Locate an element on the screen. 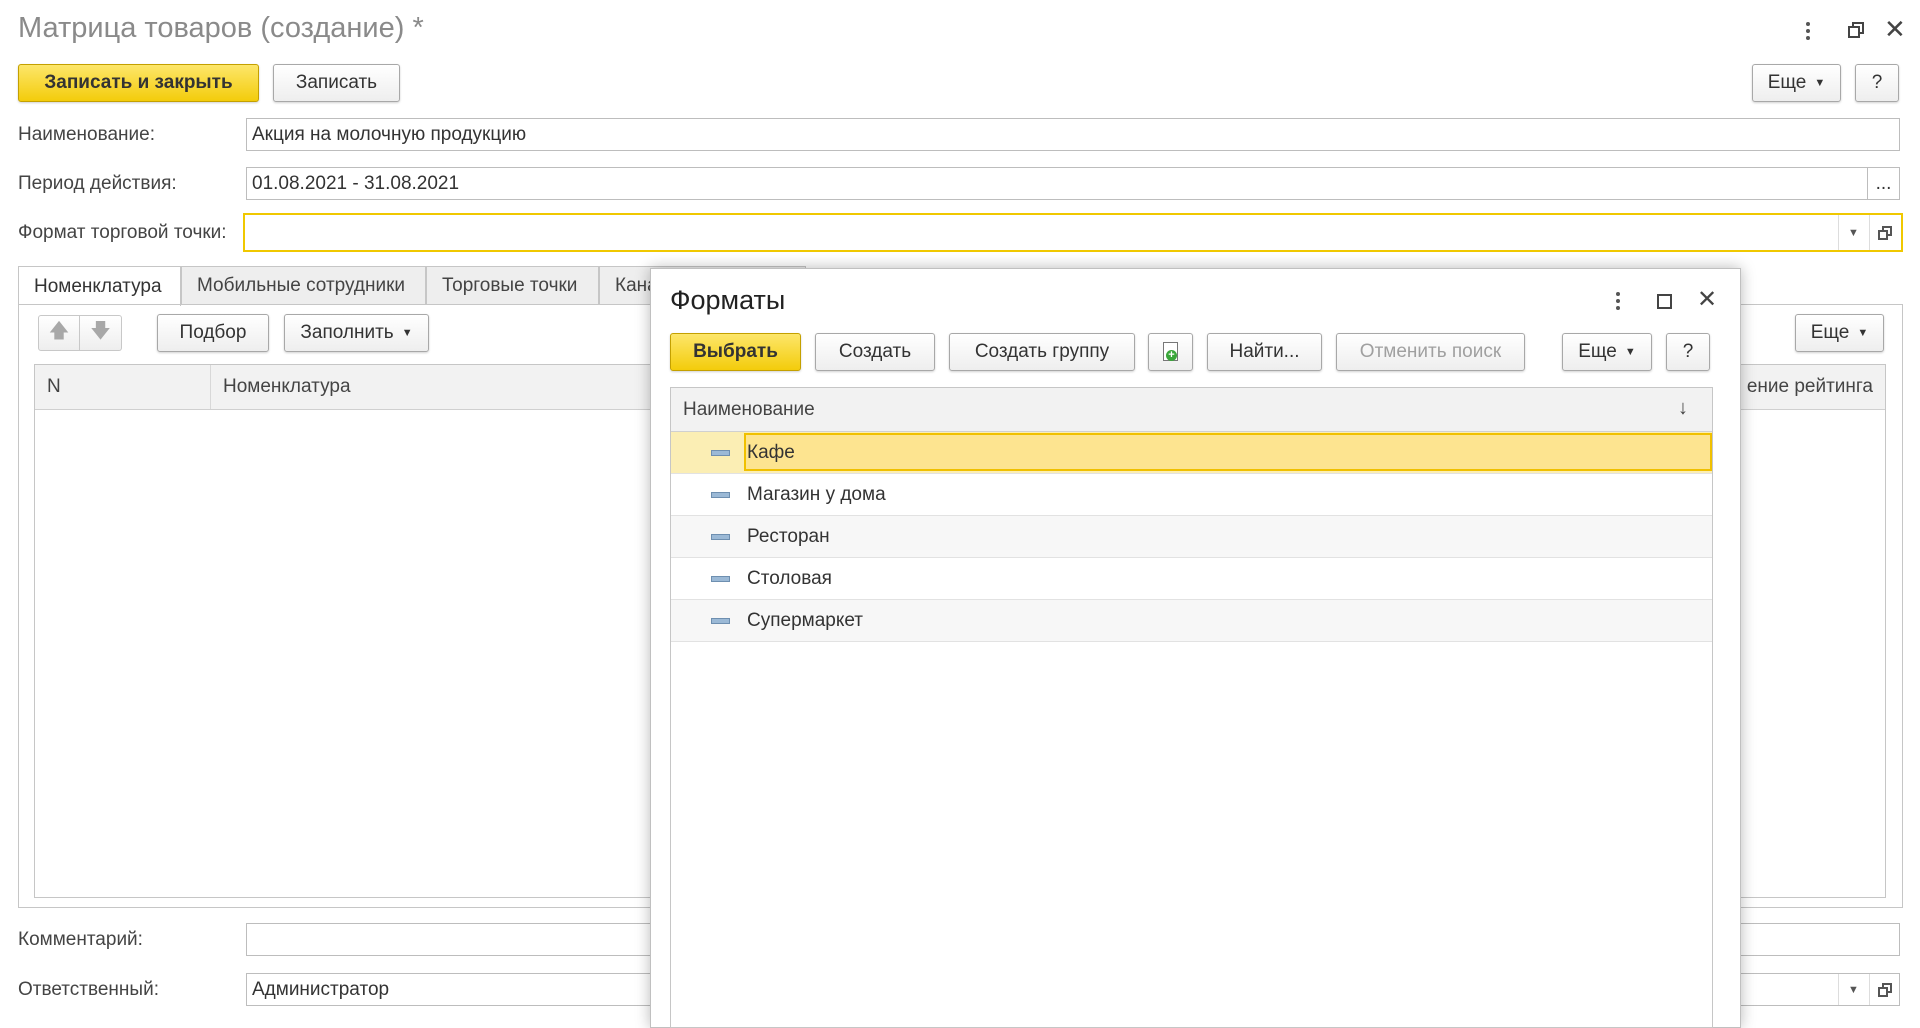 This screenshot has height=1028, width=1920. tab-nomenclature: Номенклатура is located at coordinates (99, 286).